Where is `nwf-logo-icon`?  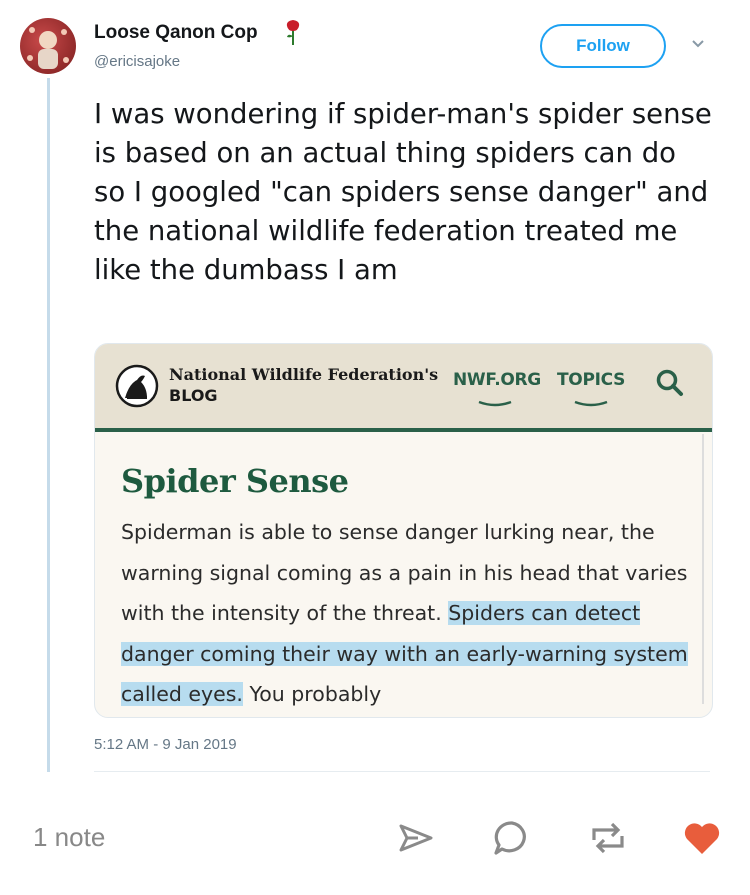 nwf-logo-icon is located at coordinates (137, 386).